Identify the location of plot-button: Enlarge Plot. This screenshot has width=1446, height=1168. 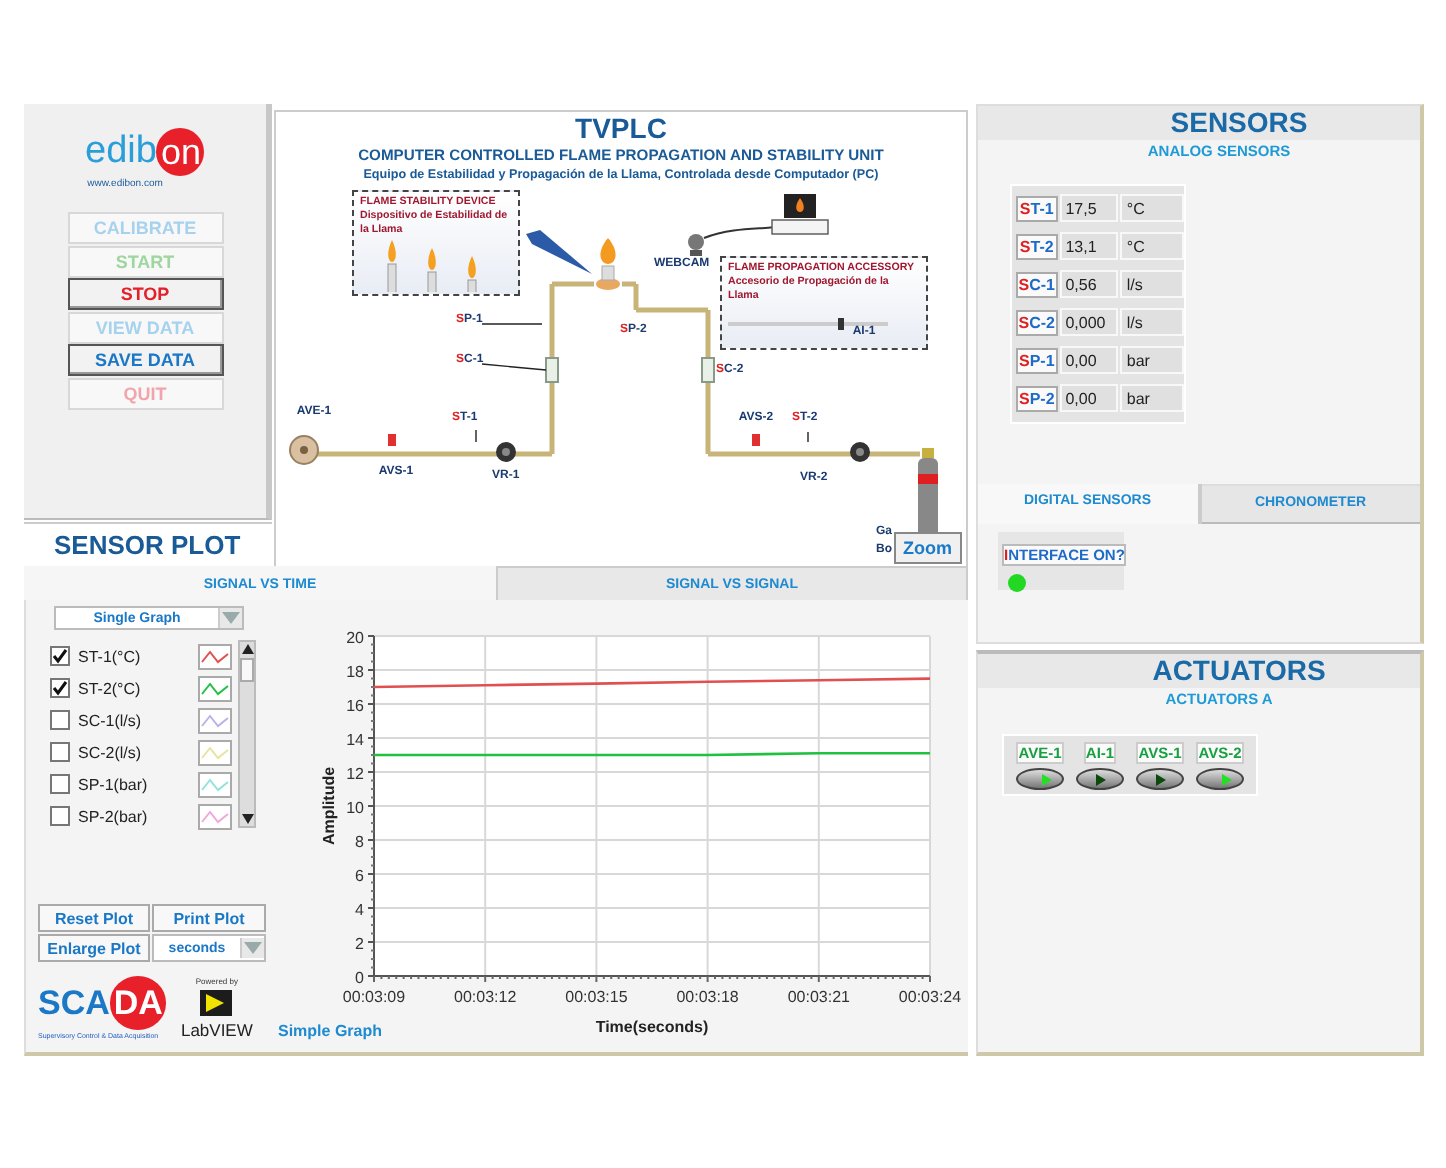
(94, 948).